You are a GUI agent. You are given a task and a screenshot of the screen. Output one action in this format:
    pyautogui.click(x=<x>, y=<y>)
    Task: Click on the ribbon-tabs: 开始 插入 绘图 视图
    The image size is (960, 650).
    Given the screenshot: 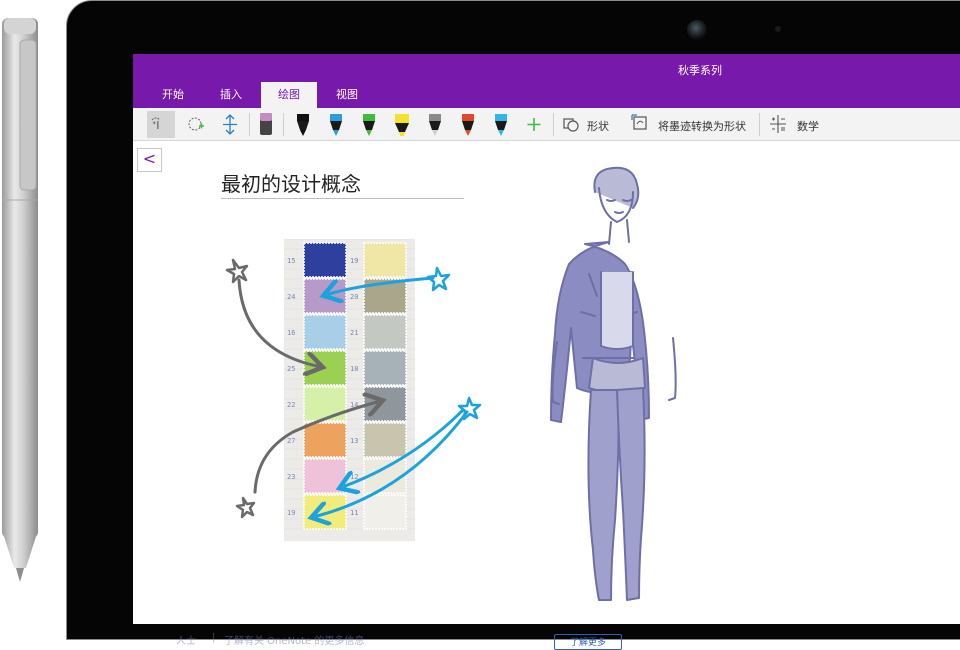 What is the action you would take?
    pyautogui.click(x=546, y=95)
    